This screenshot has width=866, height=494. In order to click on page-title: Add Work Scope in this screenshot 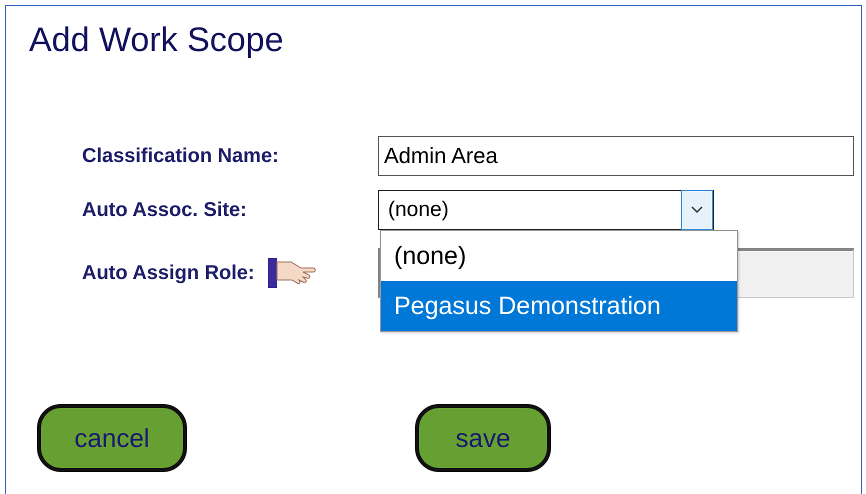, I will do `click(156, 40)`.